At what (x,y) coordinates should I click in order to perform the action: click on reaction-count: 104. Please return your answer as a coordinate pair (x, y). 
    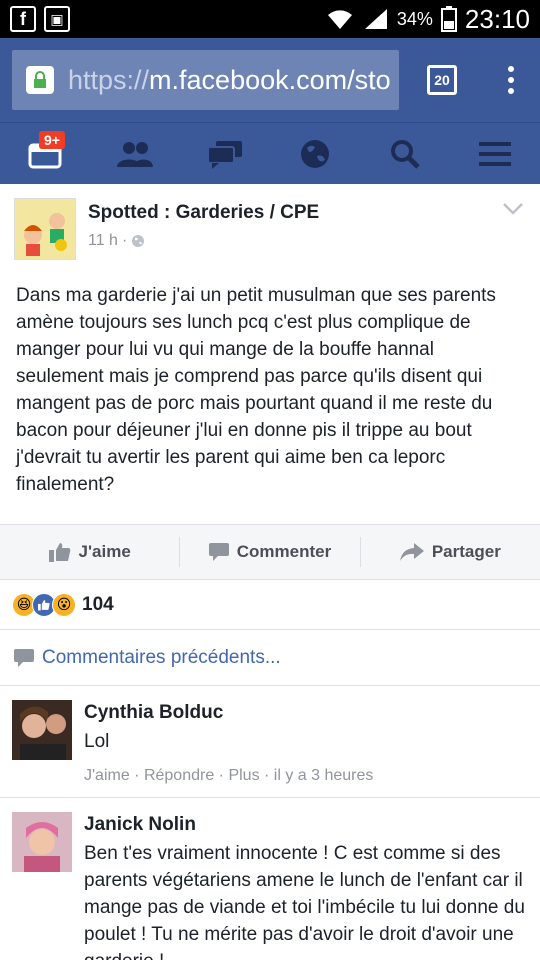
    Looking at the image, I should click on (98, 604).